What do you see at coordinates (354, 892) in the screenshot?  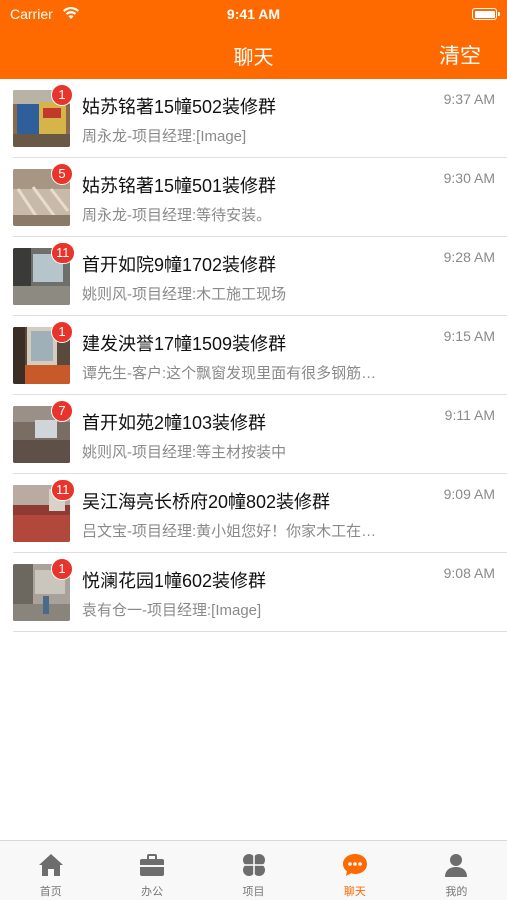 I see `tab-label: 聊天` at bounding box center [354, 892].